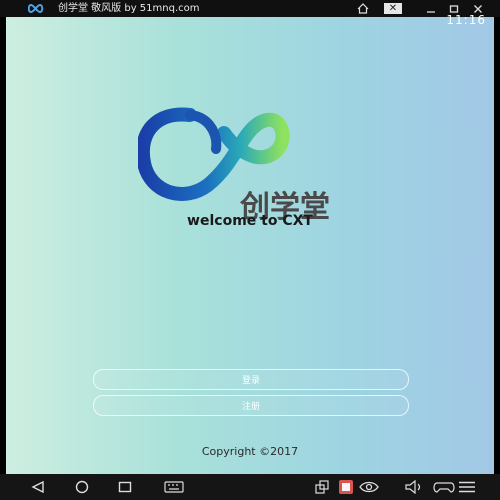  Describe the element at coordinates (466, 20) in the screenshot. I see `status-time: 11:16` at that location.